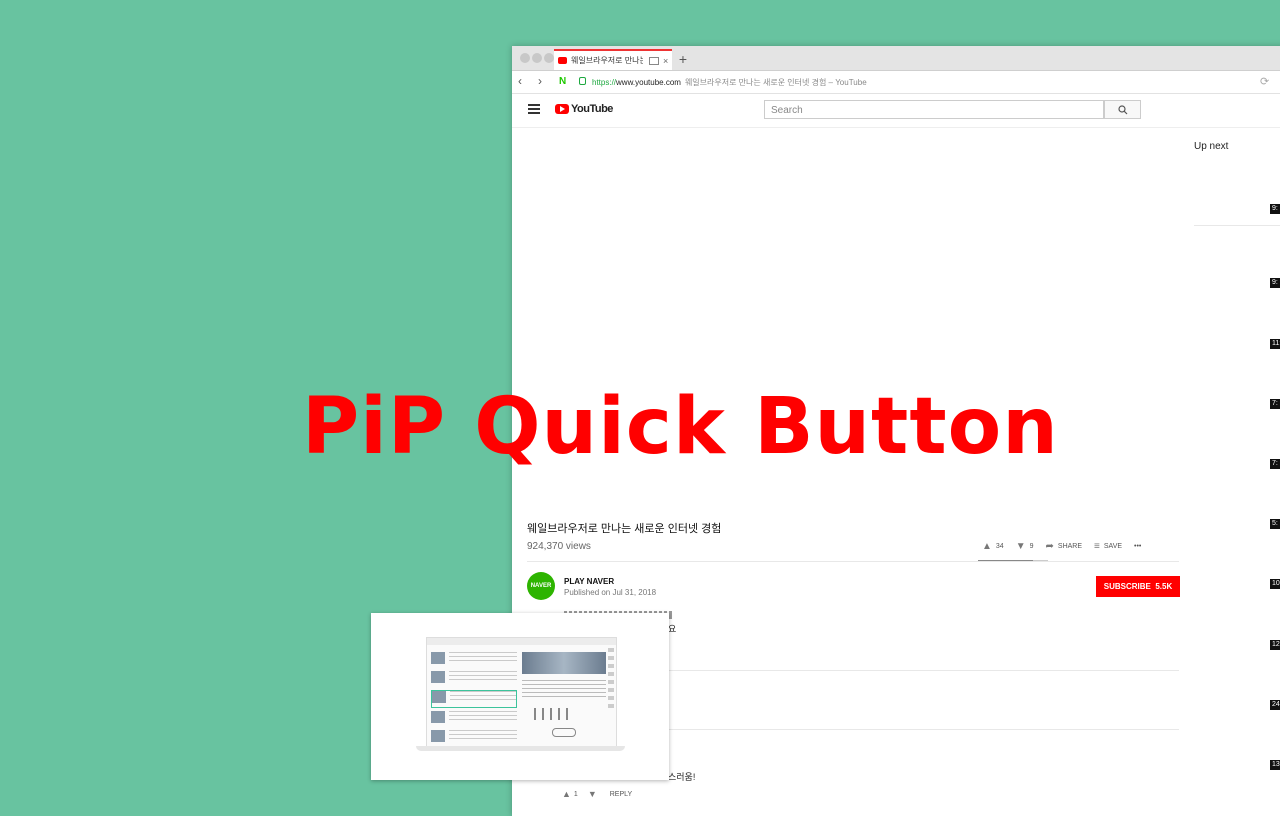 The width and height of the screenshot is (1280, 816). Describe the element at coordinates (562, 109) in the screenshot. I see `youtube-play-icon` at that location.